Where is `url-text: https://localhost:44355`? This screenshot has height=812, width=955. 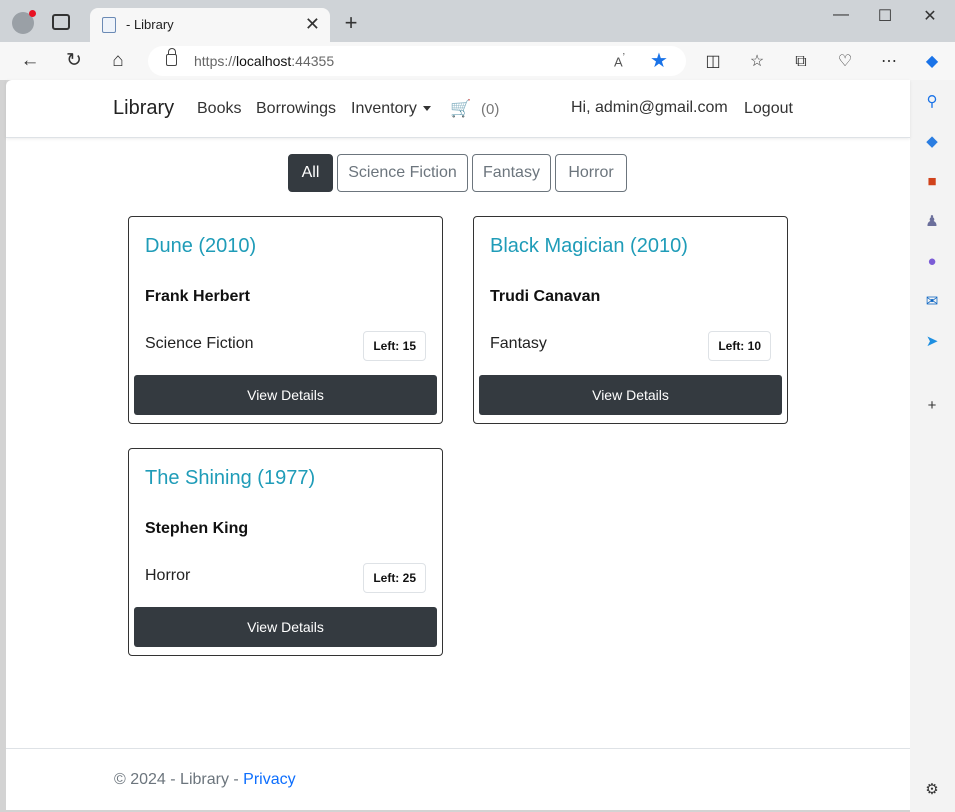
url-text: https://localhost:44355 is located at coordinates (264, 61).